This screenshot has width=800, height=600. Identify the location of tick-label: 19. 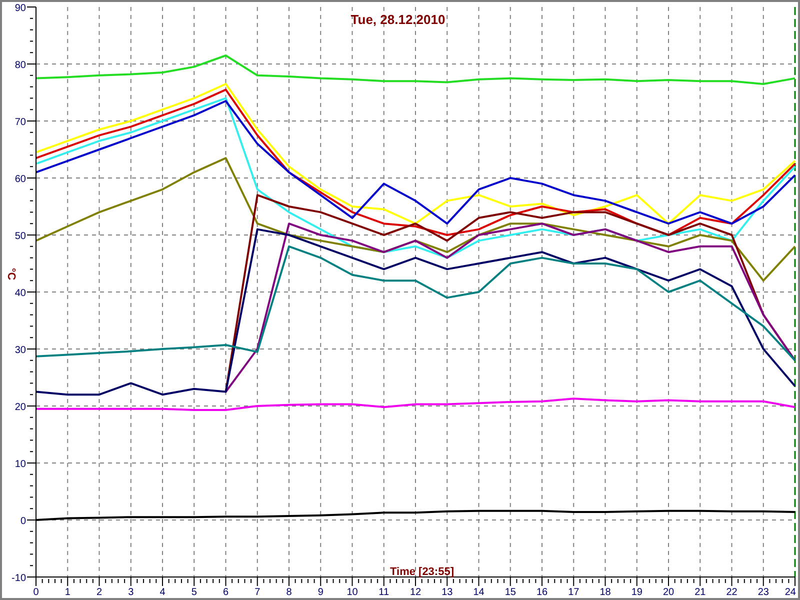
(636, 592).